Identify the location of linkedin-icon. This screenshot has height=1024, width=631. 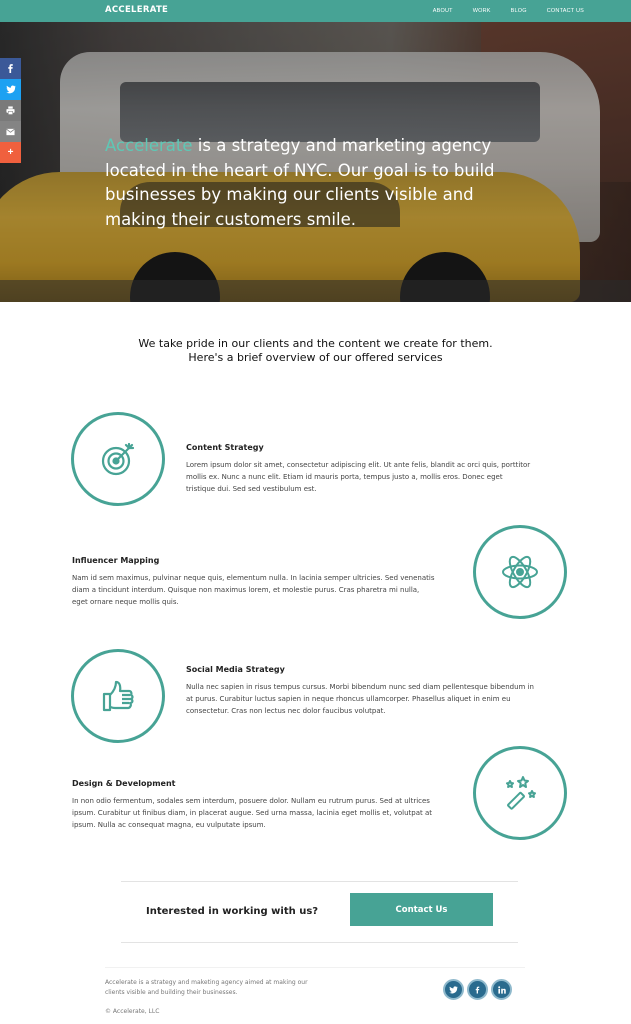
(501, 989).